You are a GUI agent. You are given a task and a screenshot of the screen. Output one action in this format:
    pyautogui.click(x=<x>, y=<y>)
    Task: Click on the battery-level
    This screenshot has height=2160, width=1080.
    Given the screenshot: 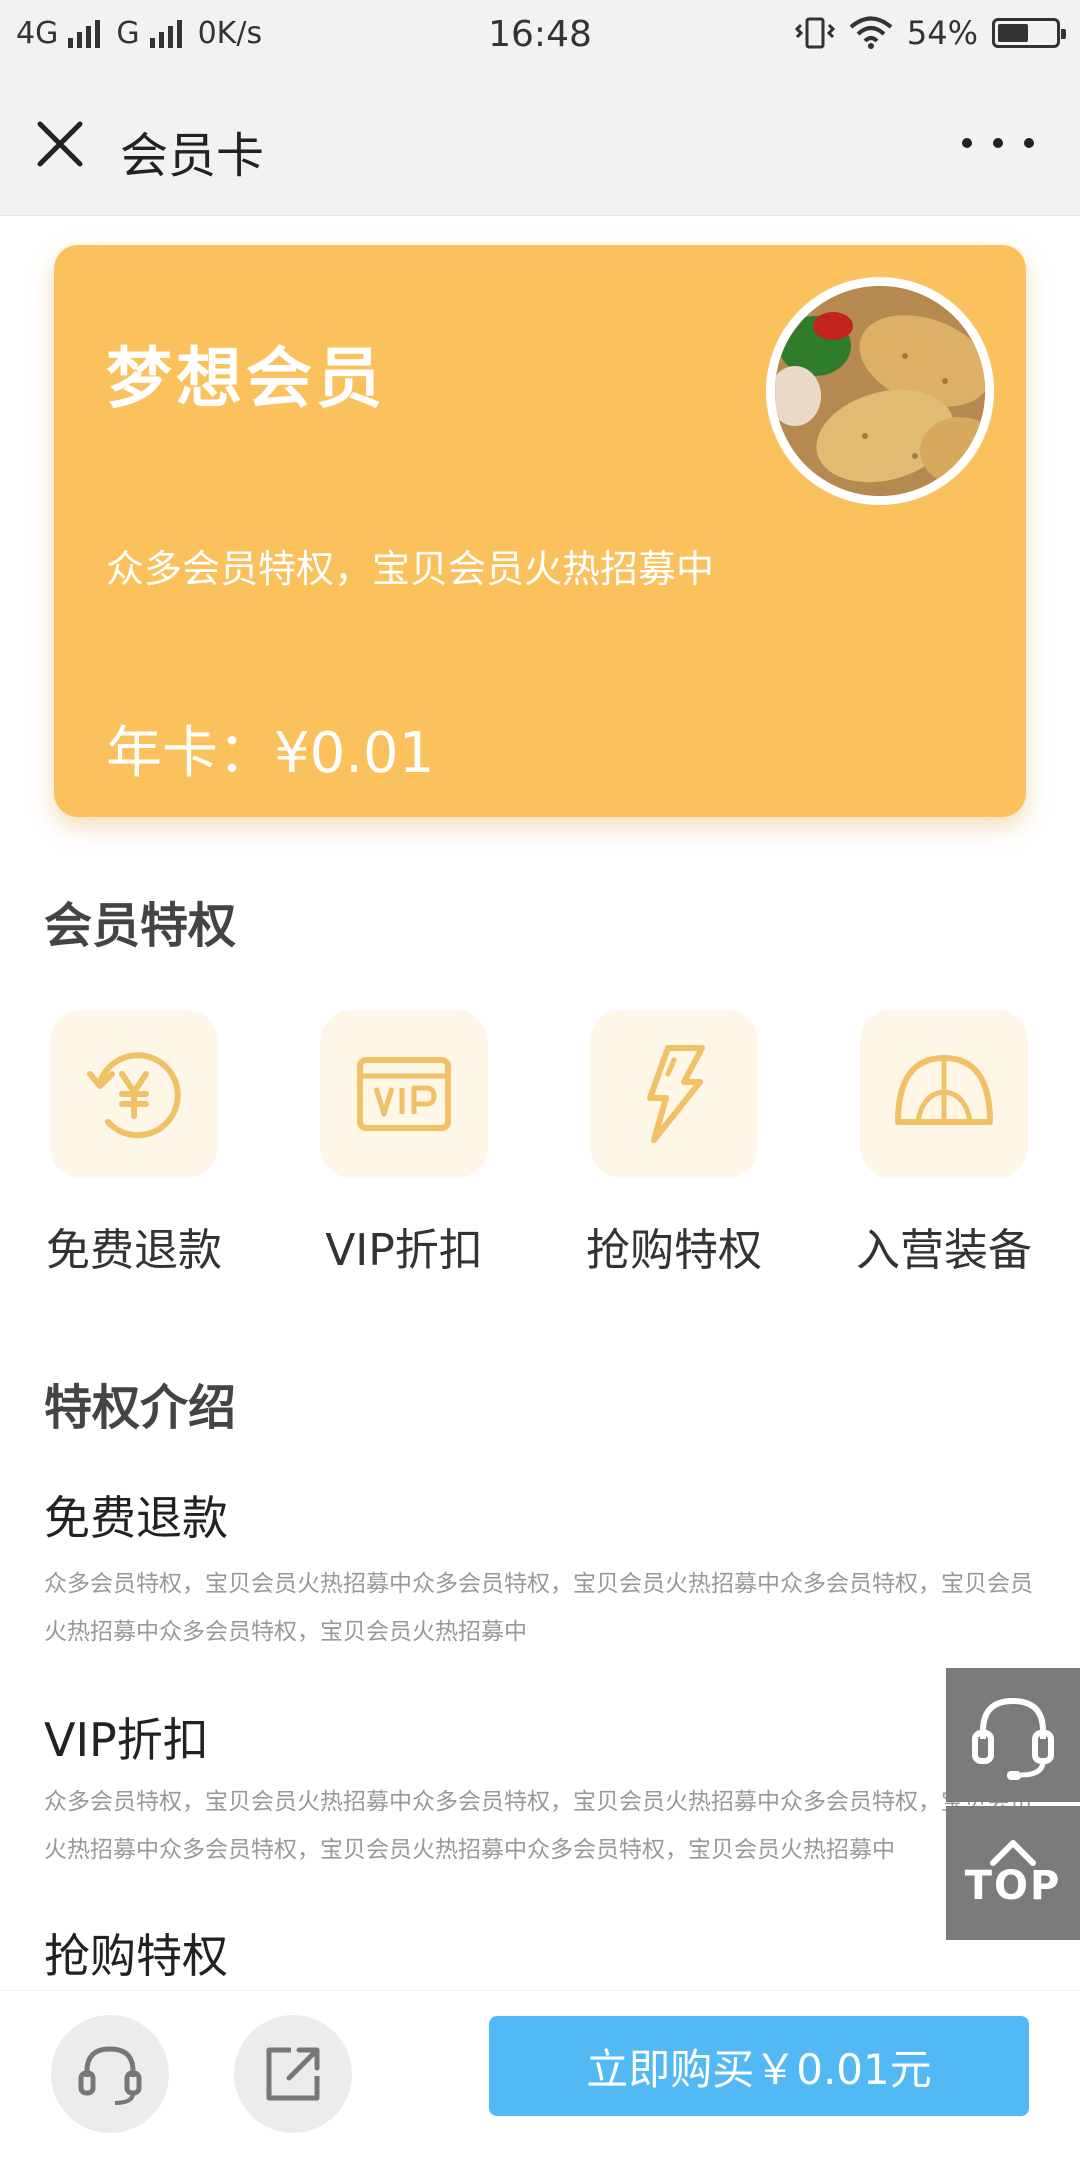 What is the action you would take?
    pyautogui.click(x=1013, y=33)
    